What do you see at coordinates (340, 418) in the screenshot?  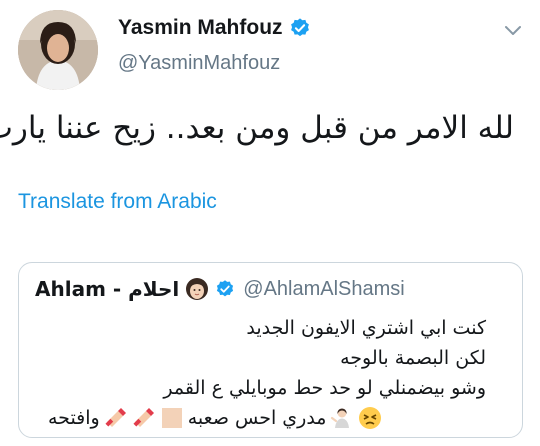 I see `person-shrugging-emoji-icon` at bounding box center [340, 418].